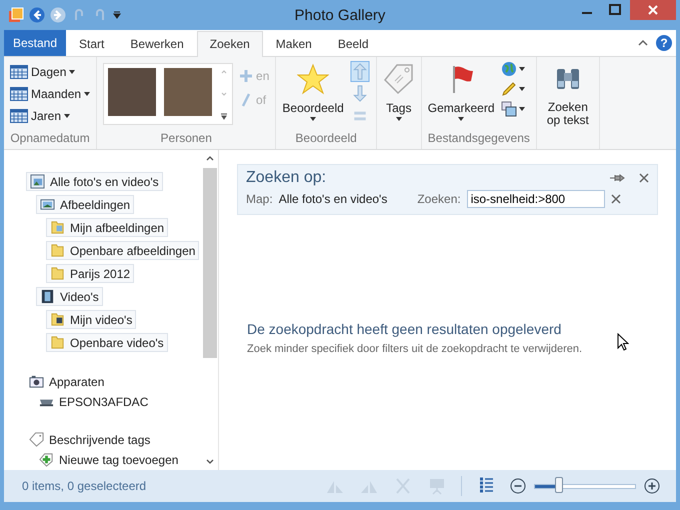 The image size is (680, 510). What do you see at coordinates (353, 43) in the screenshot?
I see `ribbon-tab: Beeld` at bounding box center [353, 43].